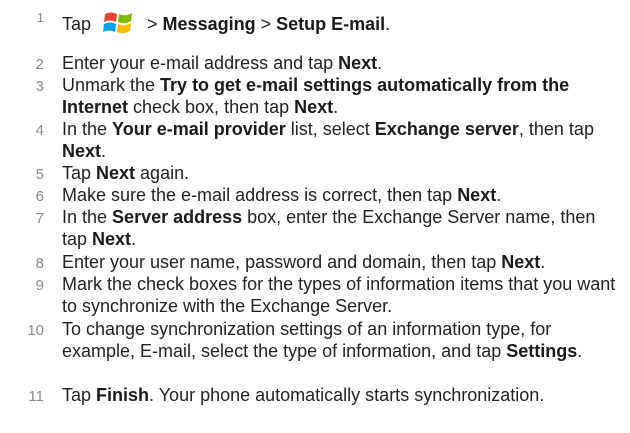  What do you see at coordinates (199, 129) in the screenshot?
I see `ui-term: Your e-mail provider` at bounding box center [199, 129].